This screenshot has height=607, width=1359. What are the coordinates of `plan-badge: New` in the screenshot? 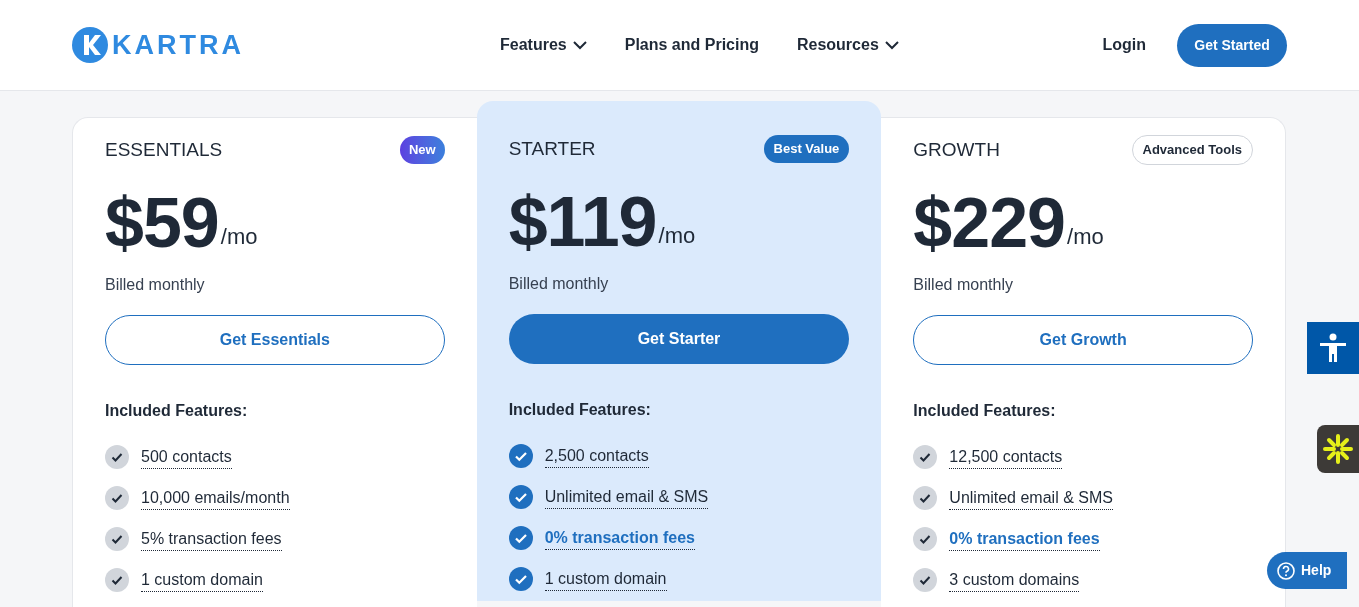 It's located at (422, 150).